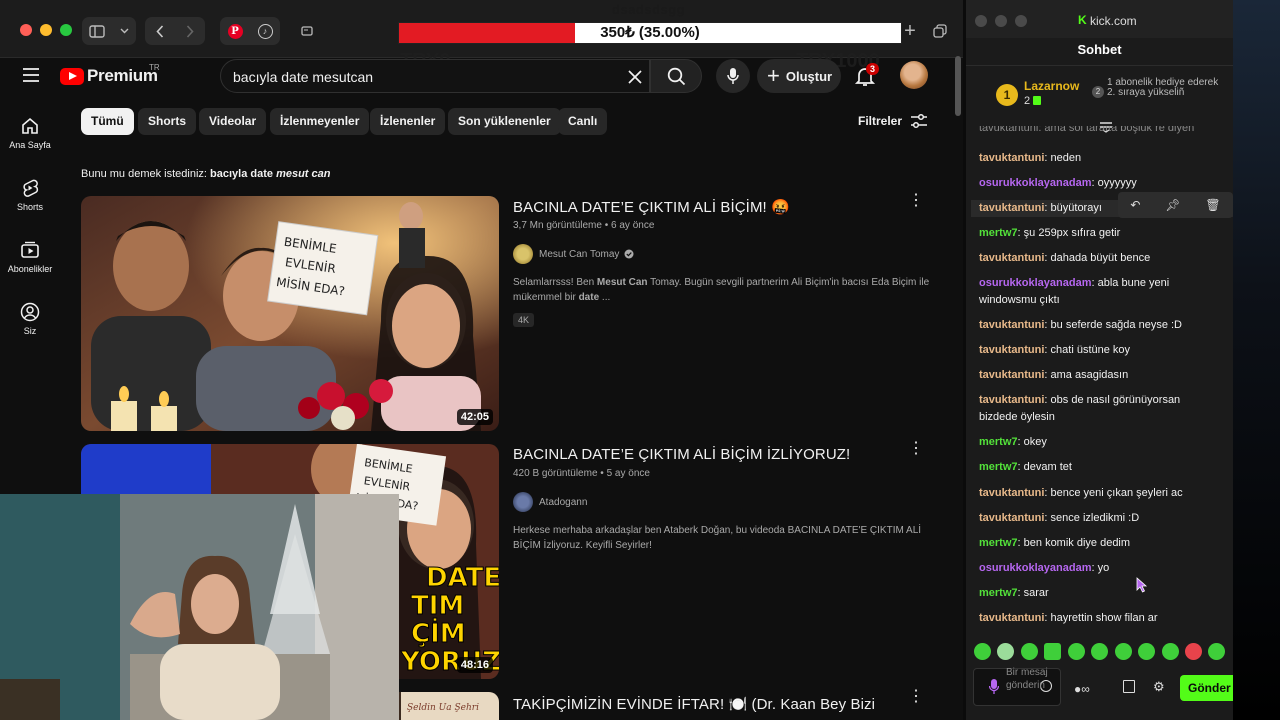  Describe the element at coordinates (1098, 518) in the screenshot. I see `chat-message: tavuktantuni: sence izledikmi :D` at that location.